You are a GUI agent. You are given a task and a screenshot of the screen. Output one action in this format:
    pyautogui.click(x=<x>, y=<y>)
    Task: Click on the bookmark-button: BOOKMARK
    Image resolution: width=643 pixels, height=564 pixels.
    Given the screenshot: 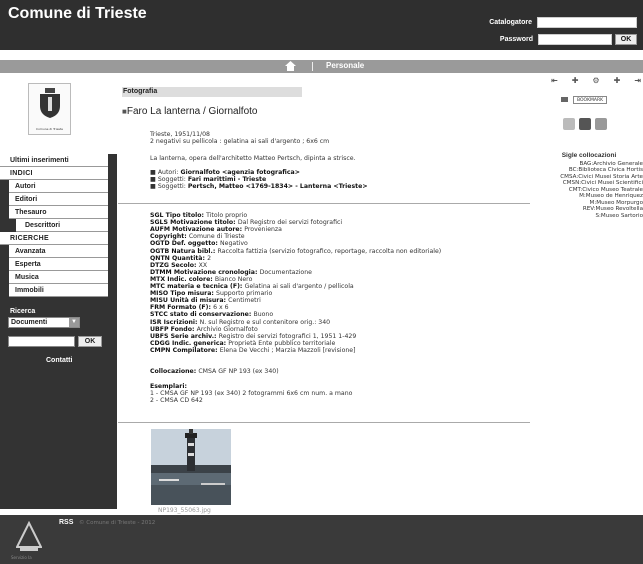 What is the action you would take?
    pyautogui.click(x=590, y=99)
    